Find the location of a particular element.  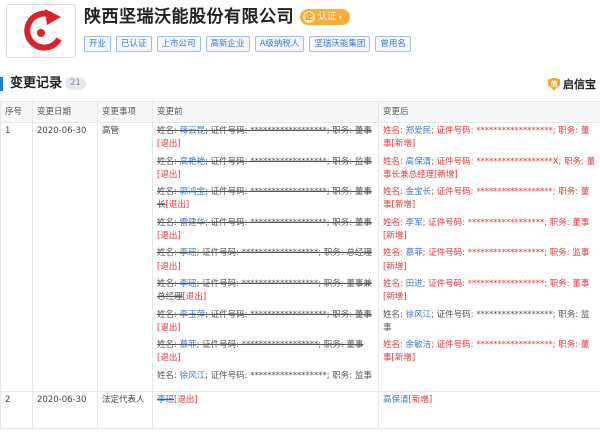

field-details: ; 证件号码: ******************; 职务: 总经理 is located at coordinates (284, 253).